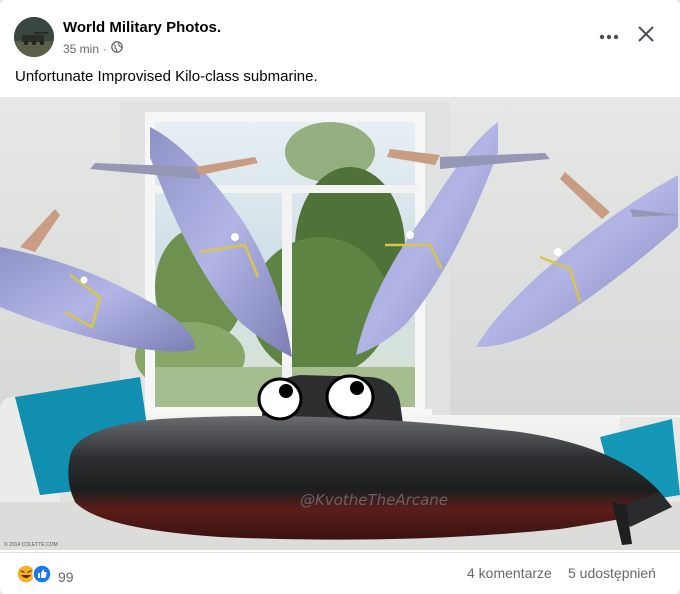  What do you see at coordinates (42, 576) in the screenshot?
I see `like-reaction-icon` at bounding box center [42, 576].